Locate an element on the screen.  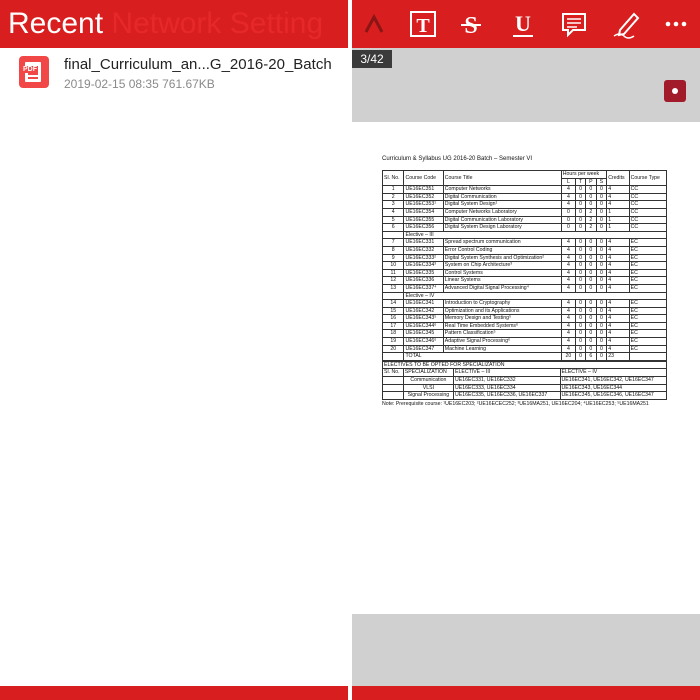
course-type: CC is located at coordinates (648, 227).